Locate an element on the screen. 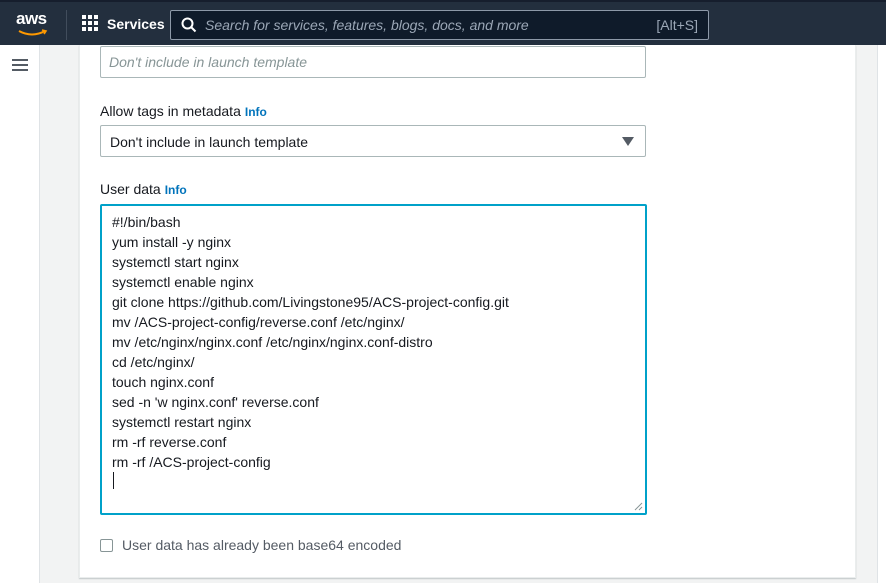  global-search-box: [Alt+S] is located at coordinates (439, 25).